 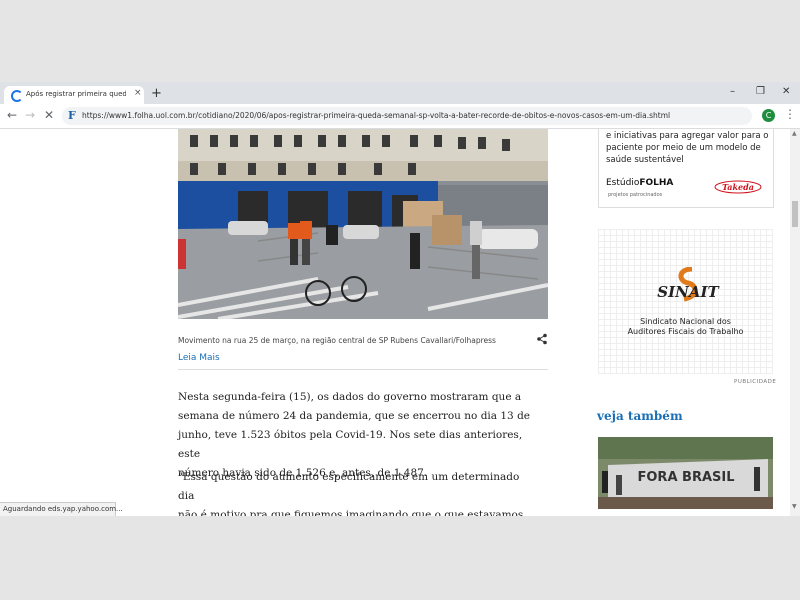 What do you see at coordinates (685, 321) in the screenshot?
I see `sinait-line-1: Sindicato Nacional dos` at bounding box center [685, 321].